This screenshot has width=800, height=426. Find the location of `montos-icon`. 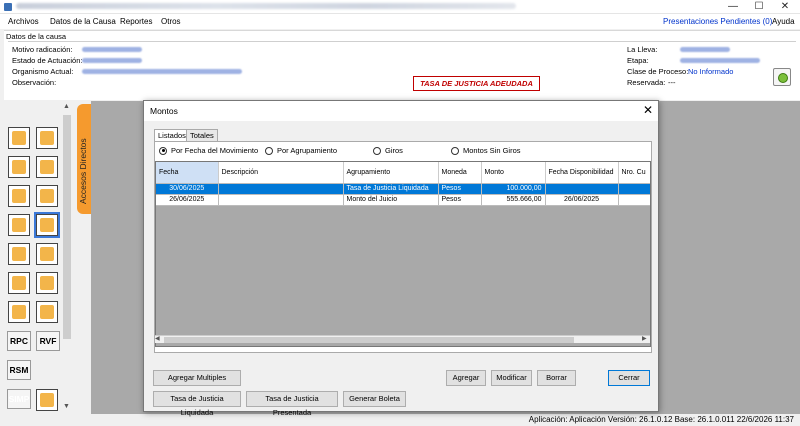

montos-icon is located at coordinates (47, 225).